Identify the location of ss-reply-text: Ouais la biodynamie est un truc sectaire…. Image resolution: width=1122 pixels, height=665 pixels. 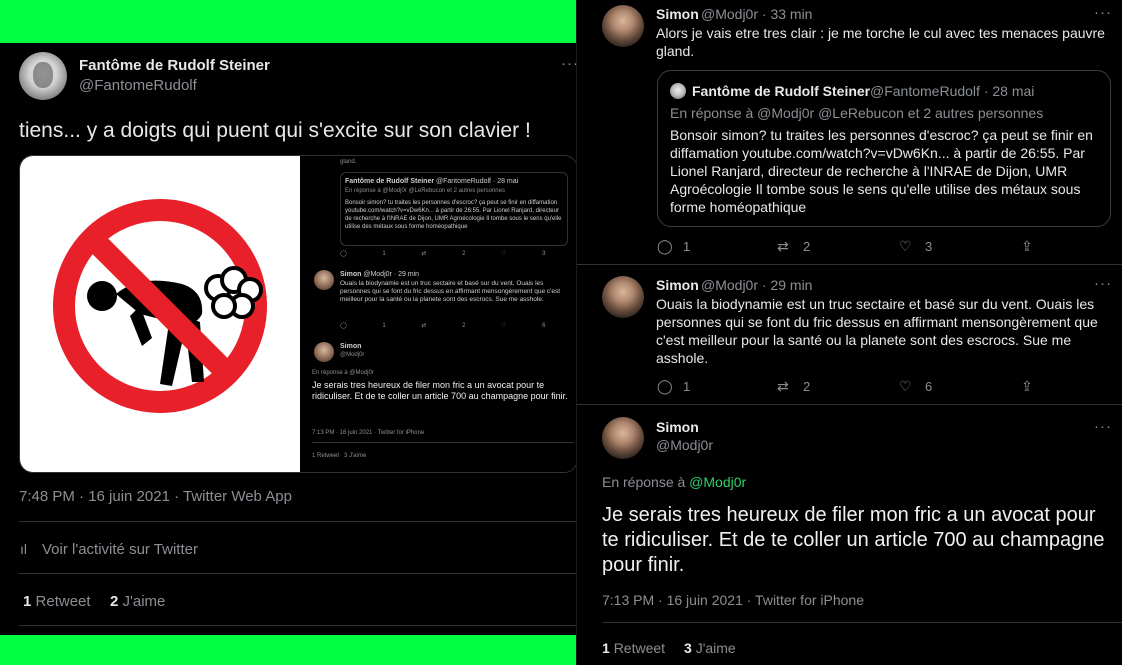
(450, 291).